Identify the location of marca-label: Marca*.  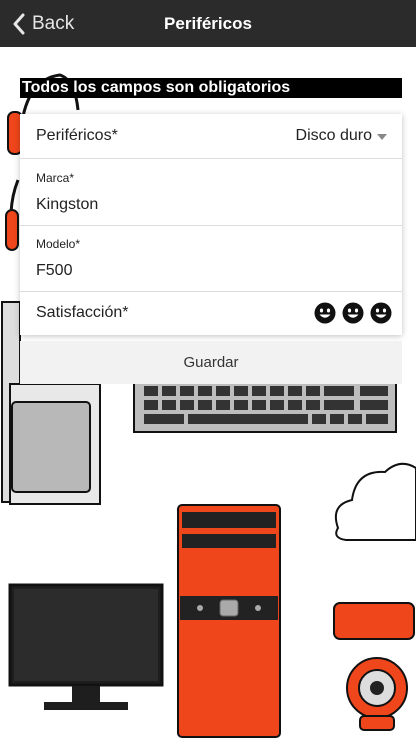
(55, 178).